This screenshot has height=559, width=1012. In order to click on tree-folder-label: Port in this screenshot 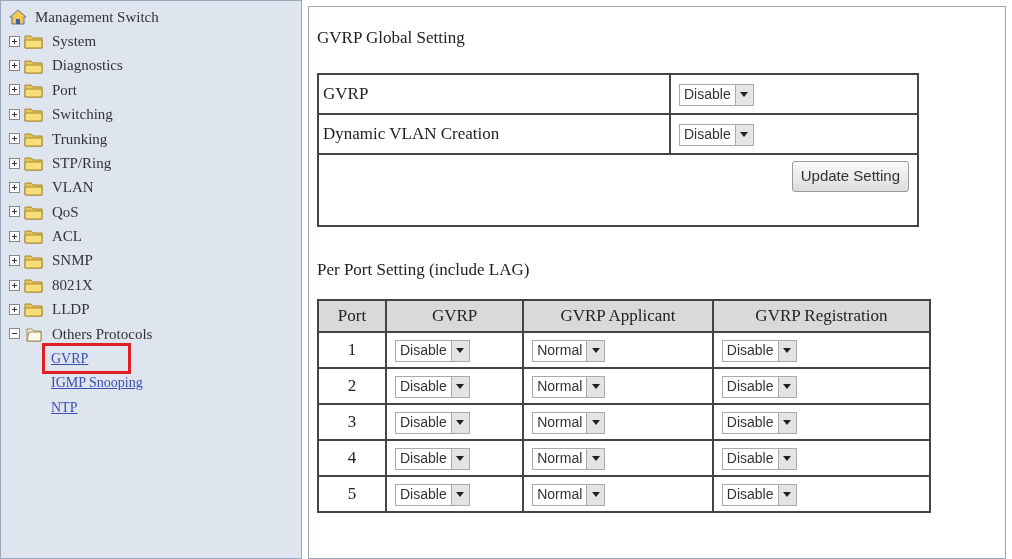, I will do `click(64, 90)`.